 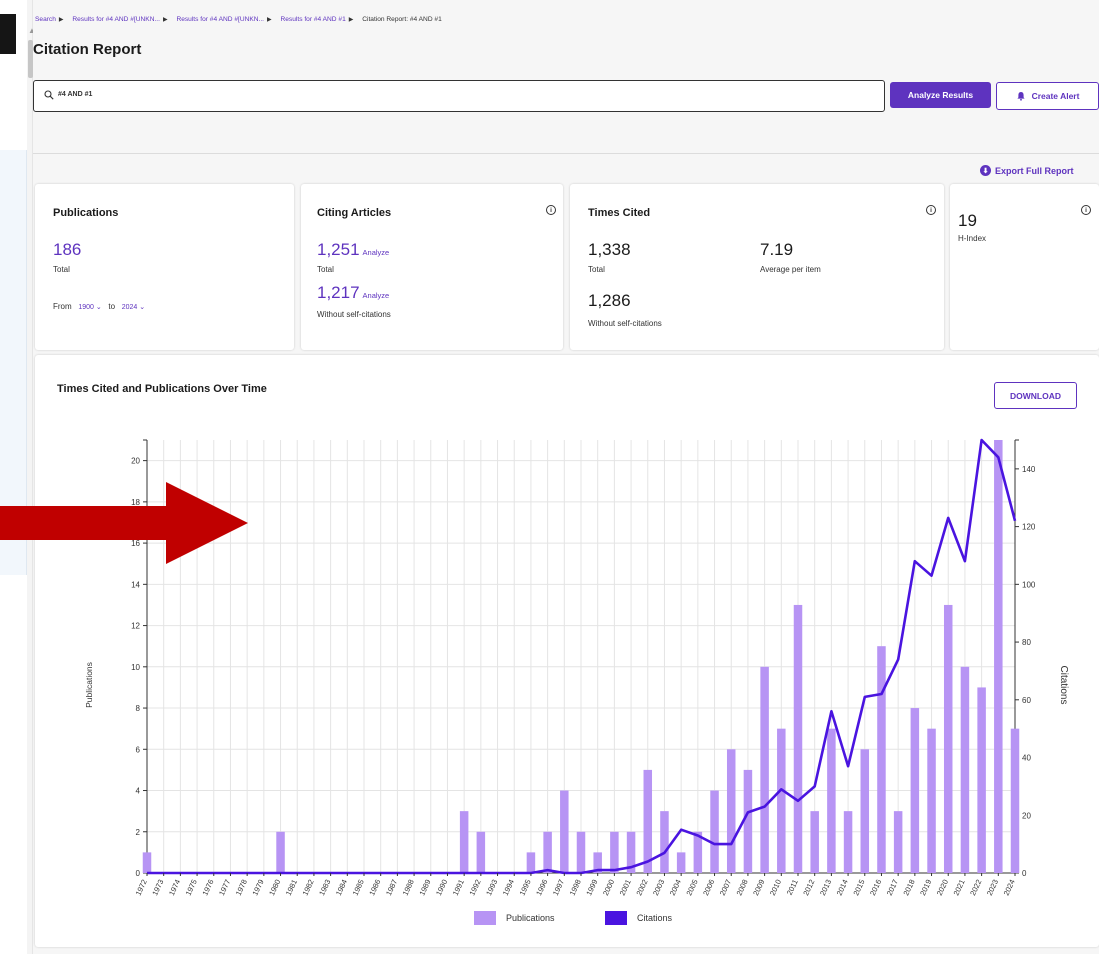 What do you see at coordinates (341, 887) in the screenshot?
I see `x-axis-tick-label: 1984` at bounding box center [341, 887].